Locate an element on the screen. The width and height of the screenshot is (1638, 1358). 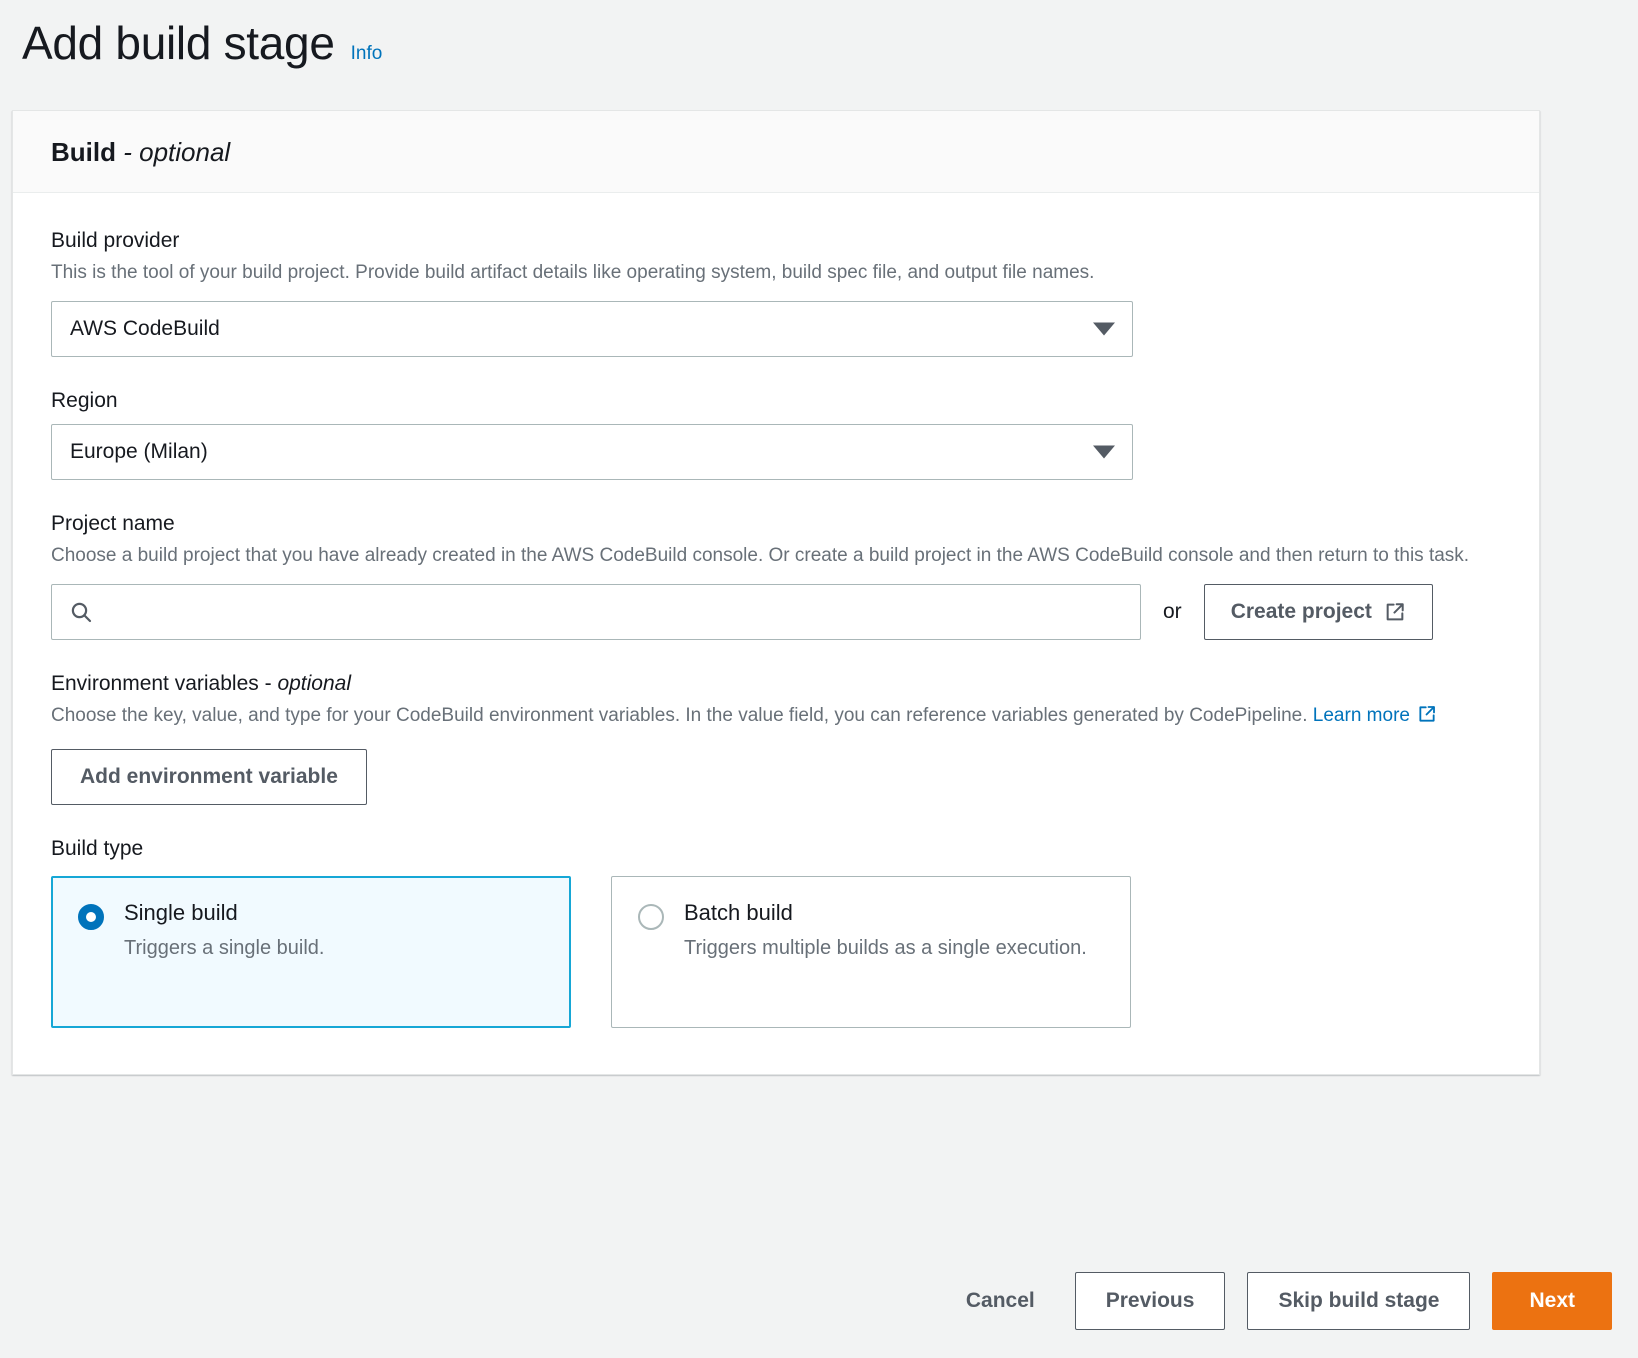
card-header-title-main: Build is located at coordinates (83, 152).